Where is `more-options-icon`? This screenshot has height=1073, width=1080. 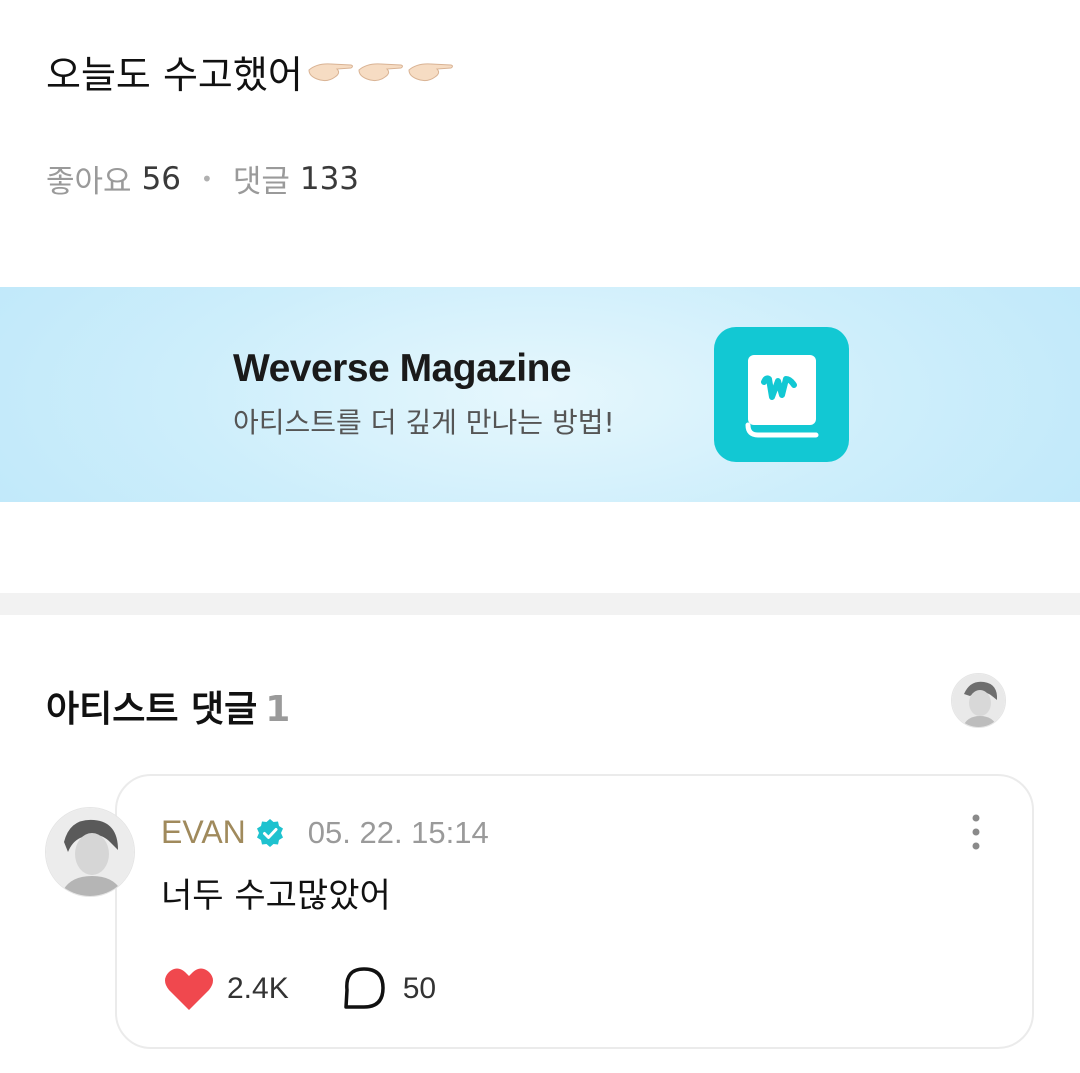 more-options-icon is located at coordinates (976, 832).